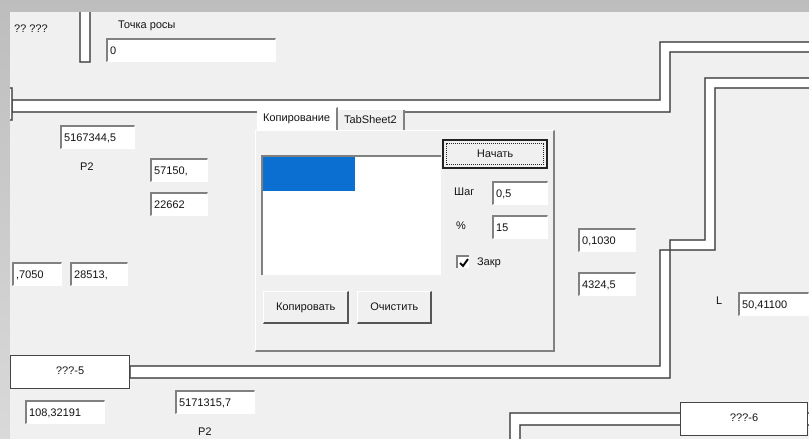 The image size is (809, 439). Describe the element at coordinates (99, 274) in the screenshot. I see `input-field: 28513,` at that location.